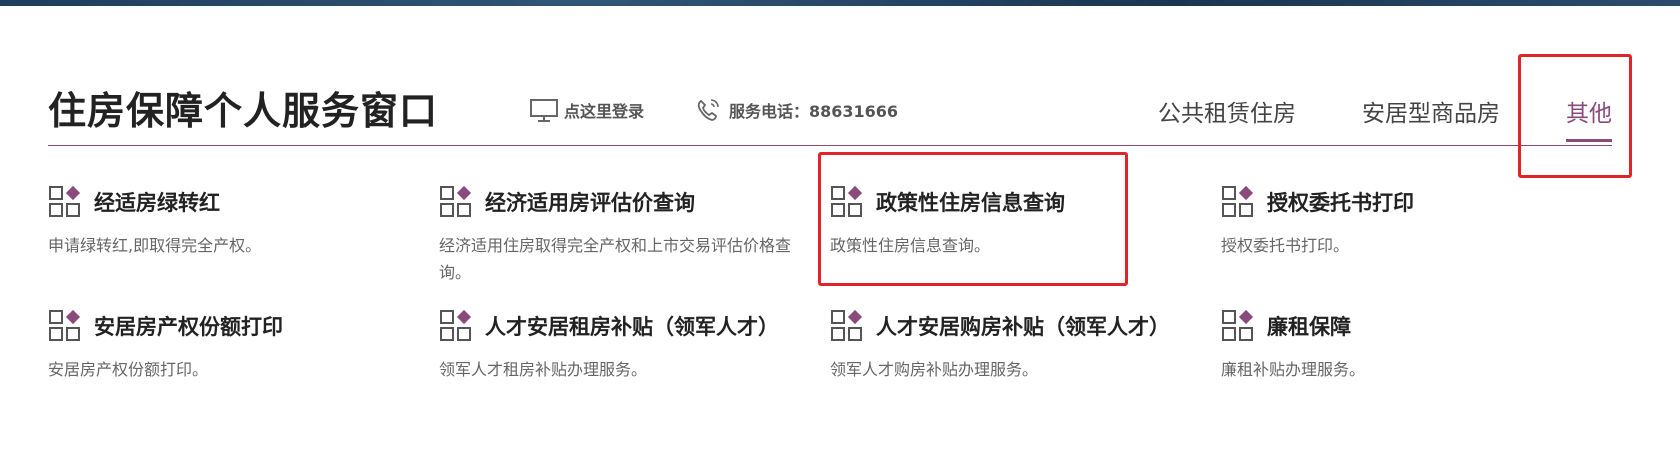 The image size is (1680, 476). Describe the element at coordinates (1431, 114) in the screenshot. I see `tab-label: 安居型商品房` at that location.